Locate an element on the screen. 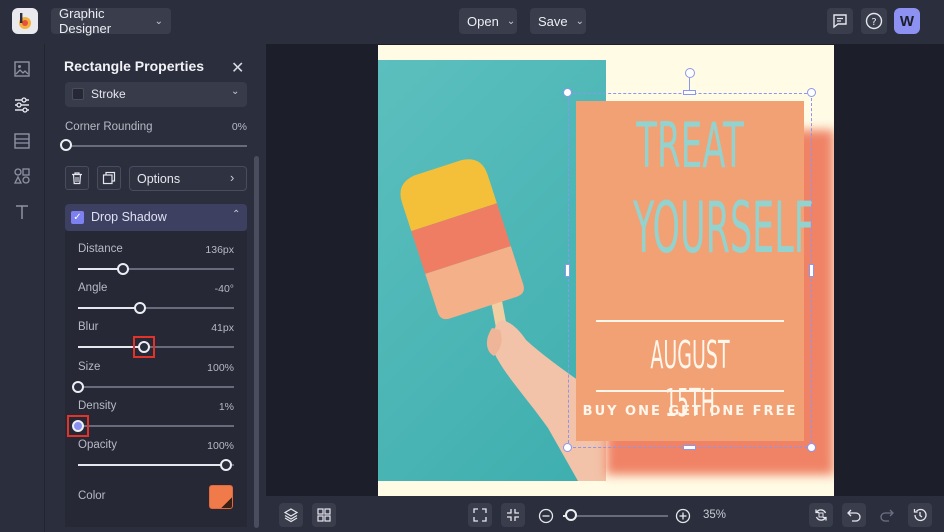 This screenshot has width=944, height=532. avatar: W is located at coordinates (907, 21).